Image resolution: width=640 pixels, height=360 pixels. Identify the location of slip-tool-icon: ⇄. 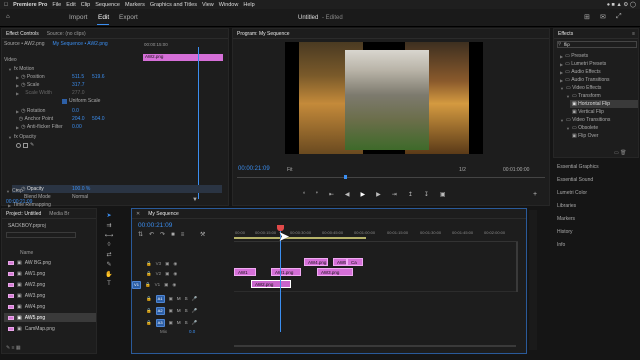
(108, 254).